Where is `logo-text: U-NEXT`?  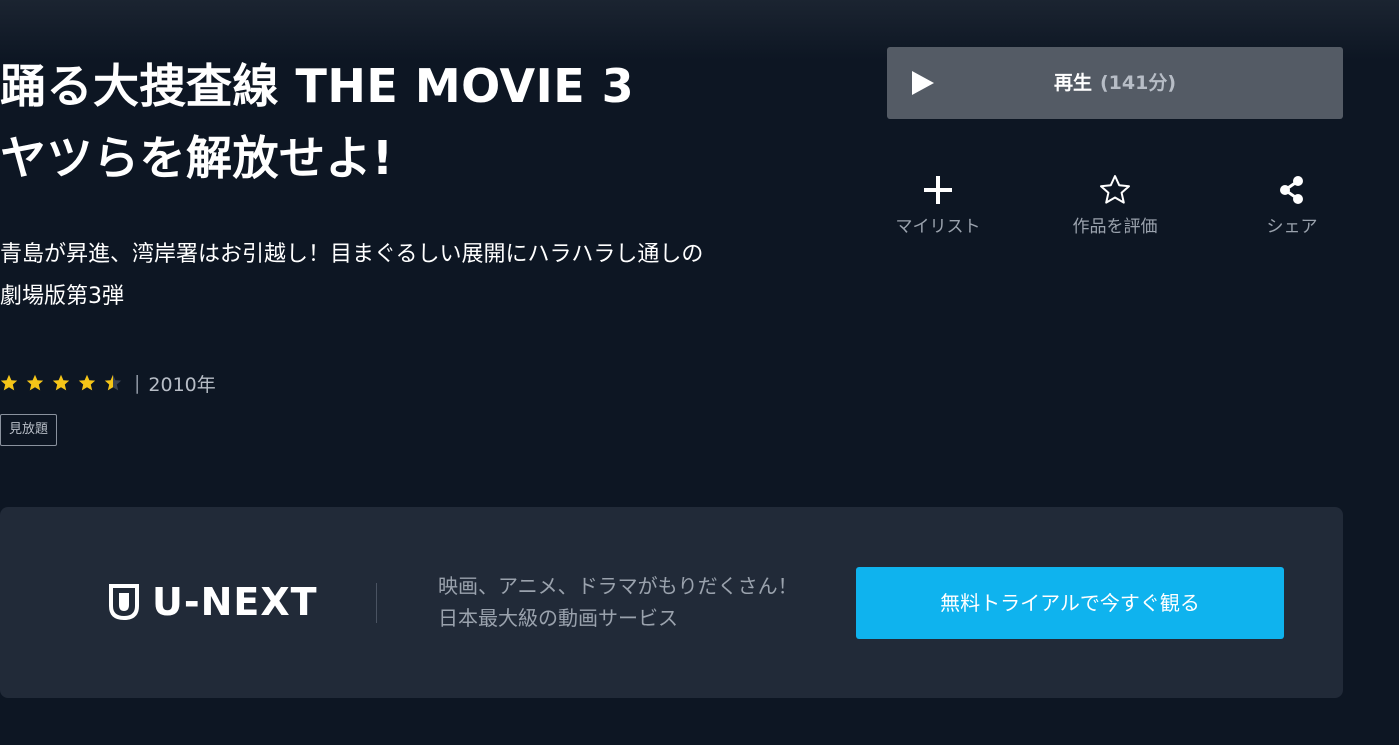
logo-text: U-NEXT is located at coordinates (235, 602).